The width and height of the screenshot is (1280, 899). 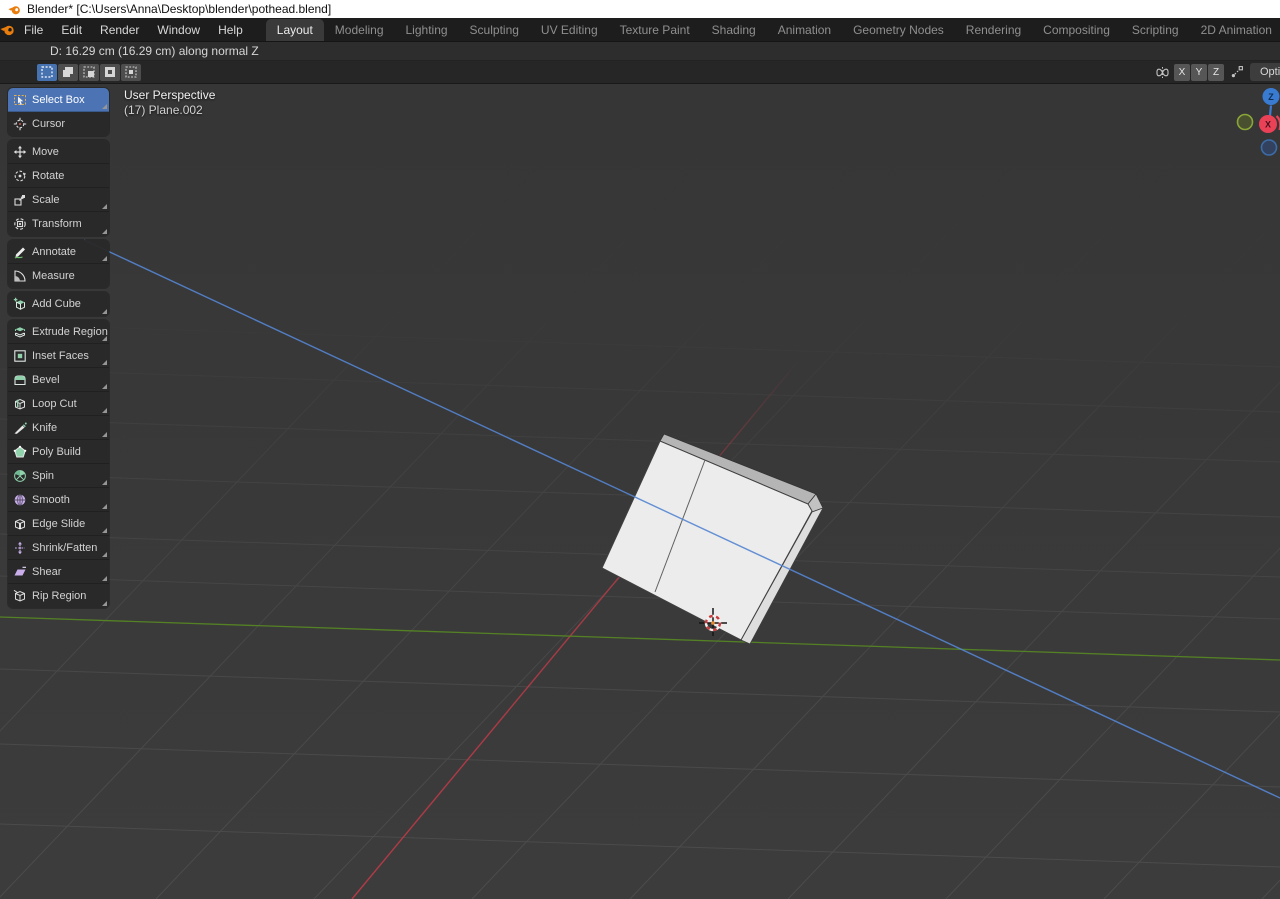 What do you see at coordinates (1265, 72) in the screenshot?
I see `options-button: Opti` at bounding box center [1265, 72].